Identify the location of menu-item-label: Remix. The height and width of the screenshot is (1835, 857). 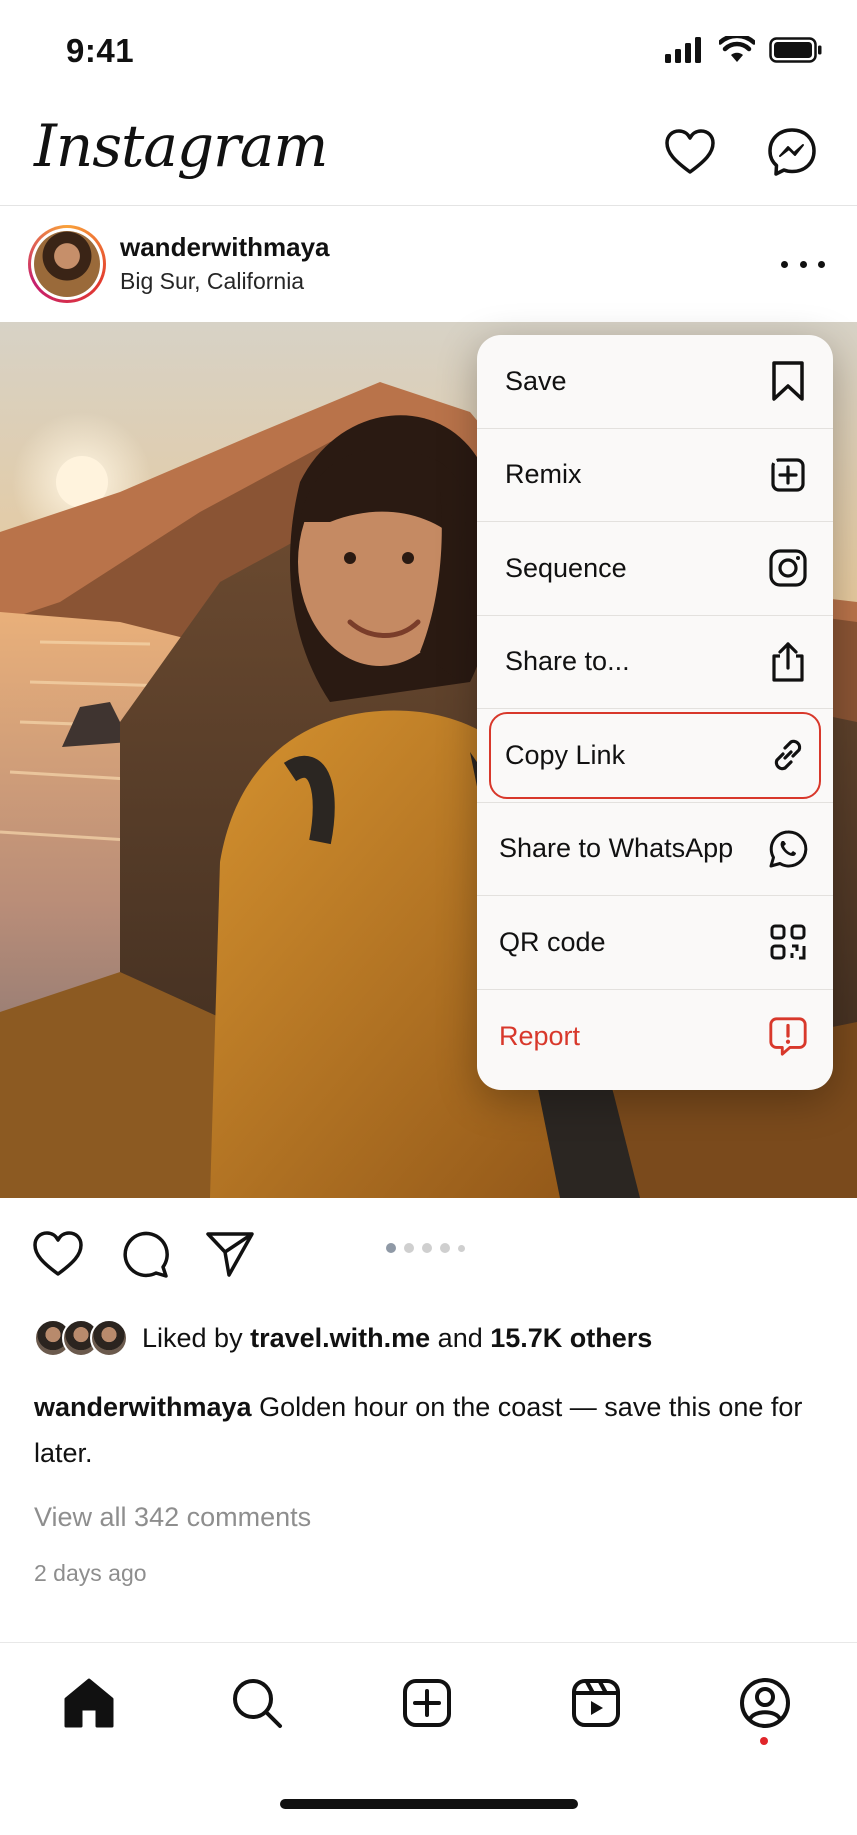
(543, 474).